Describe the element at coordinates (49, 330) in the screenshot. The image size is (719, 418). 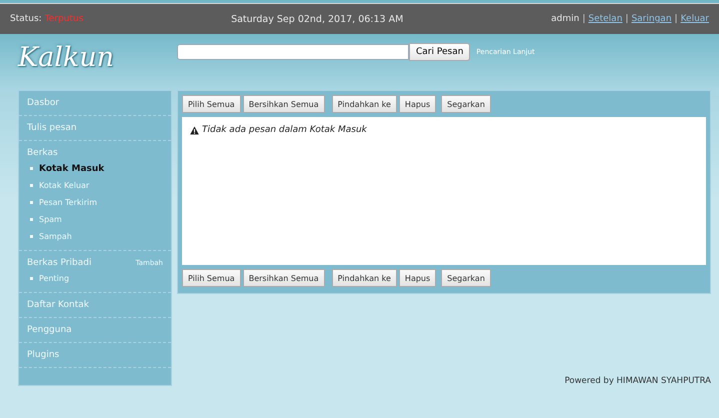
I see `nav-item: Pengguna` at that location.